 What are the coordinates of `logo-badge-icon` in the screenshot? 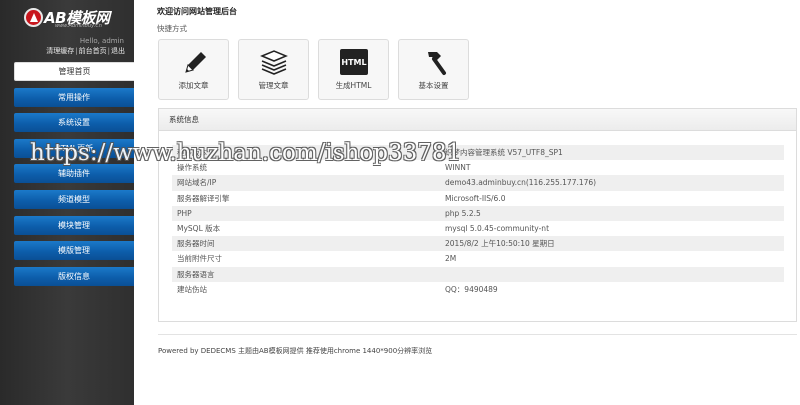 It's located at (33, 17).